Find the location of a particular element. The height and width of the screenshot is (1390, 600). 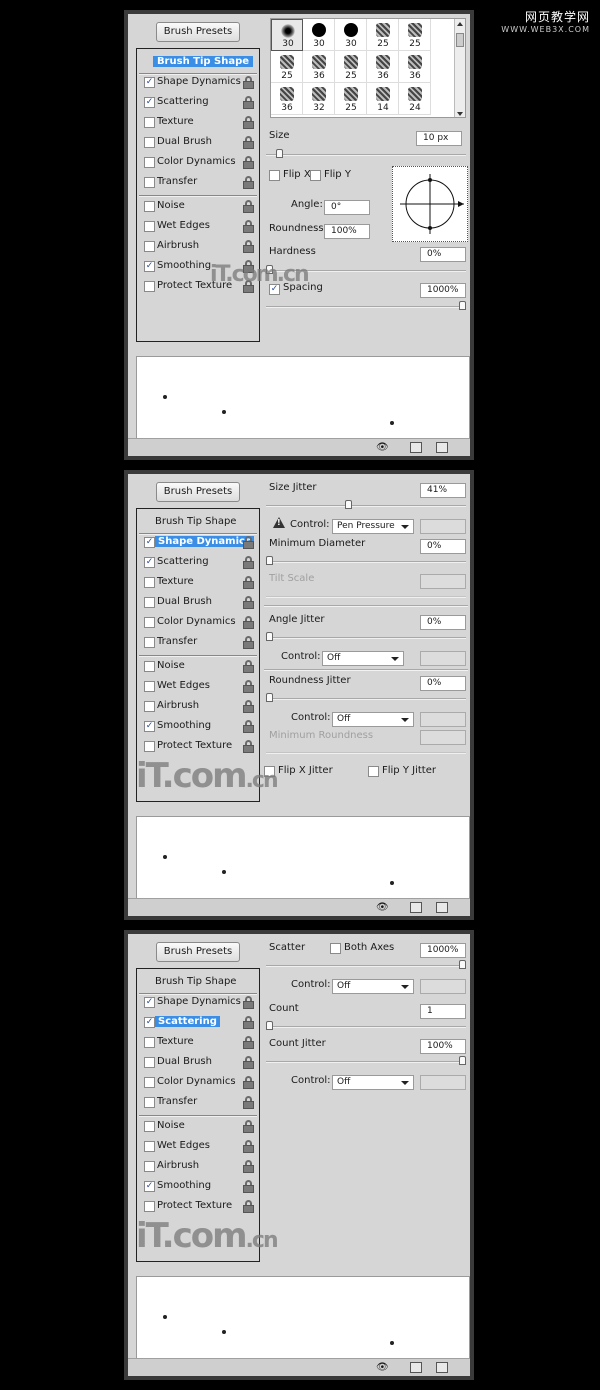

spacing-input: 1000% is located at coordinates (443, 290).